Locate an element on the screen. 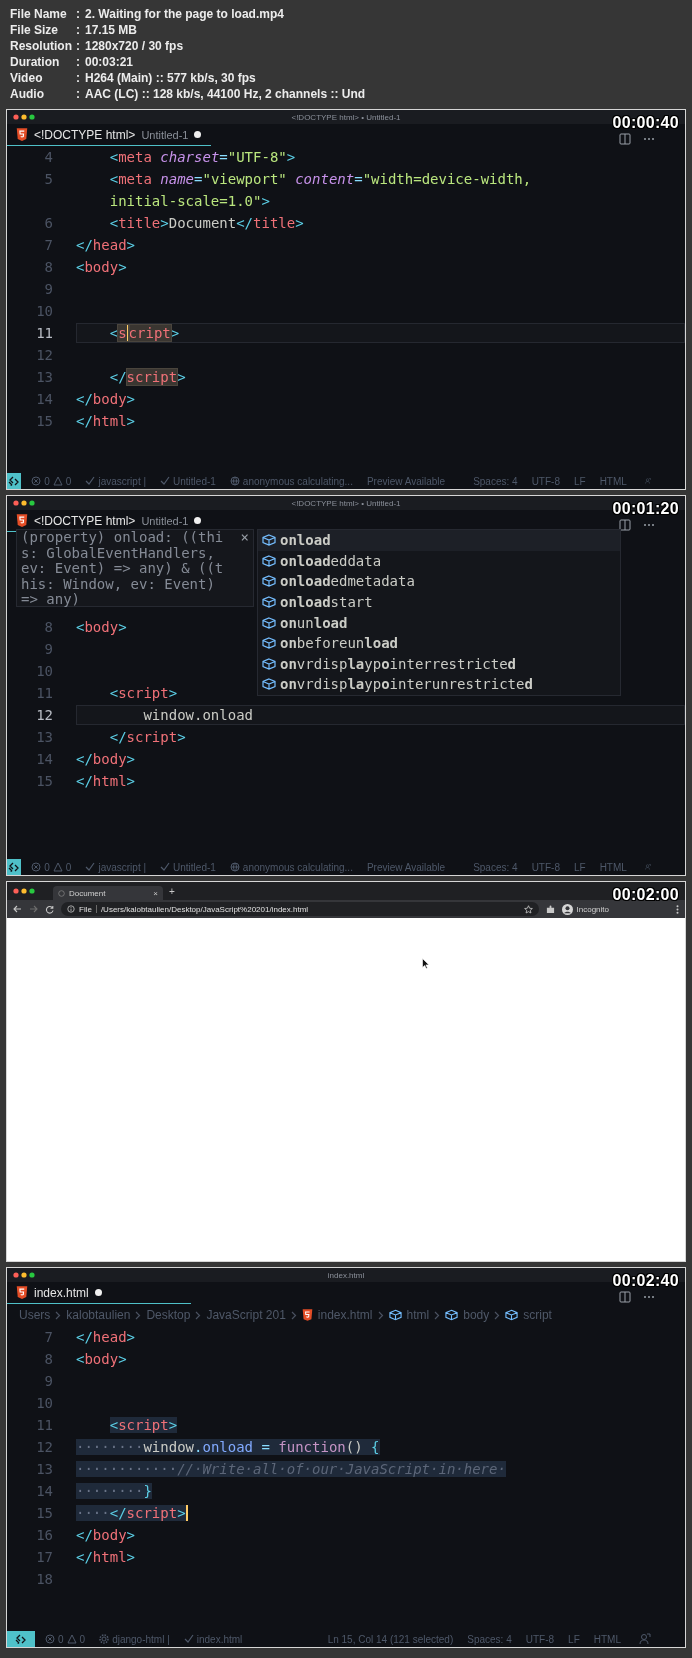 Image resolution: width=692 pixels, height=1658 pixels. status-item: Ln 15, Col 14 (121 selected) is located at coordinates (390, 1639).